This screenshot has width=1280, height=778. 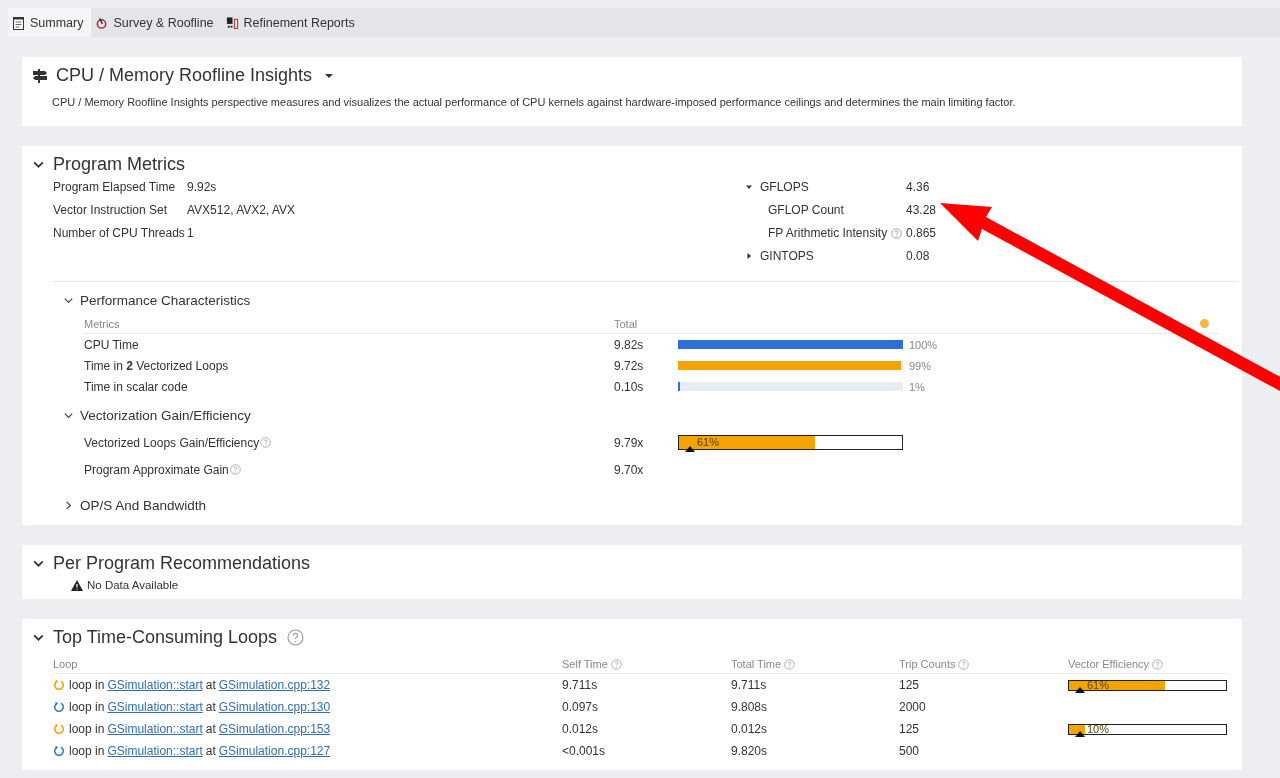 I want to click on empty-message: No Data Available, so click(x=133, y=585).